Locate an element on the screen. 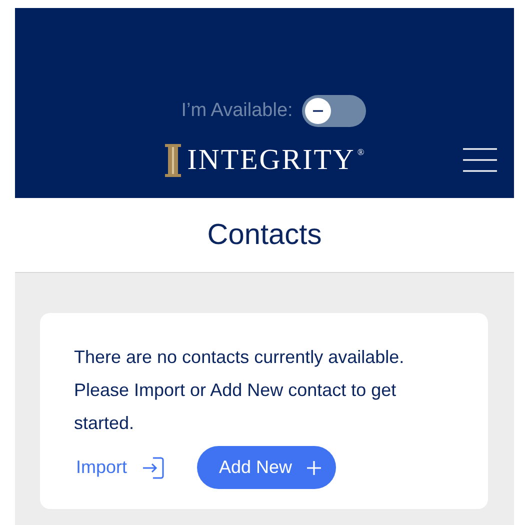 This screenshot has width=520, height=525. availability-toggle is located at coordinates (334, 111).